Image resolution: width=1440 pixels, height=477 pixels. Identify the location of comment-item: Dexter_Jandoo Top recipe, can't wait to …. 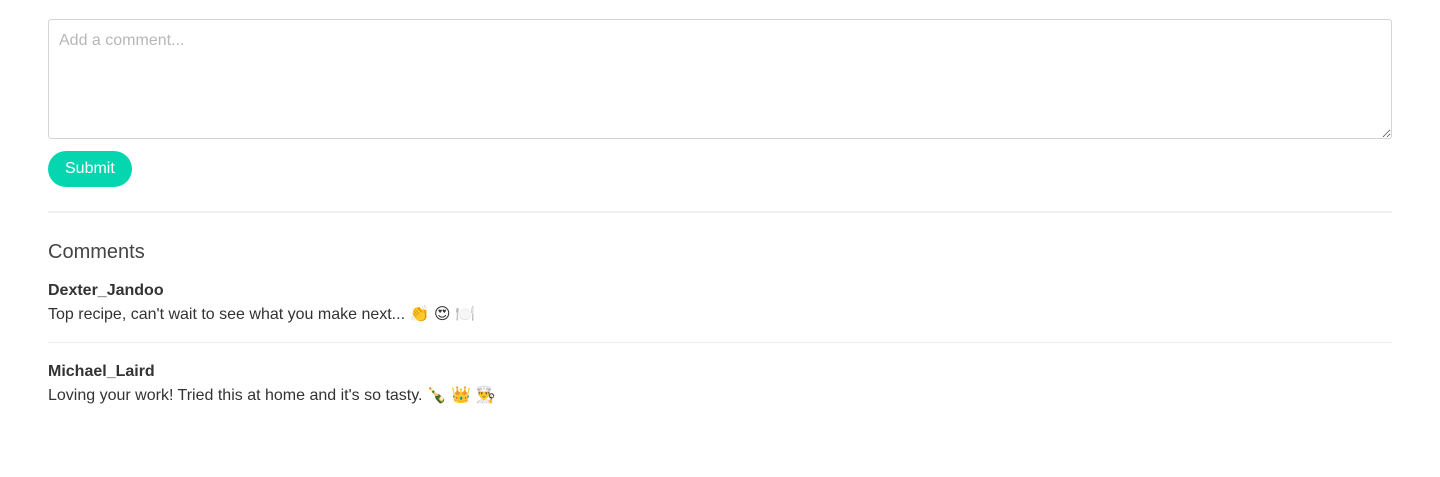
(720, 311).